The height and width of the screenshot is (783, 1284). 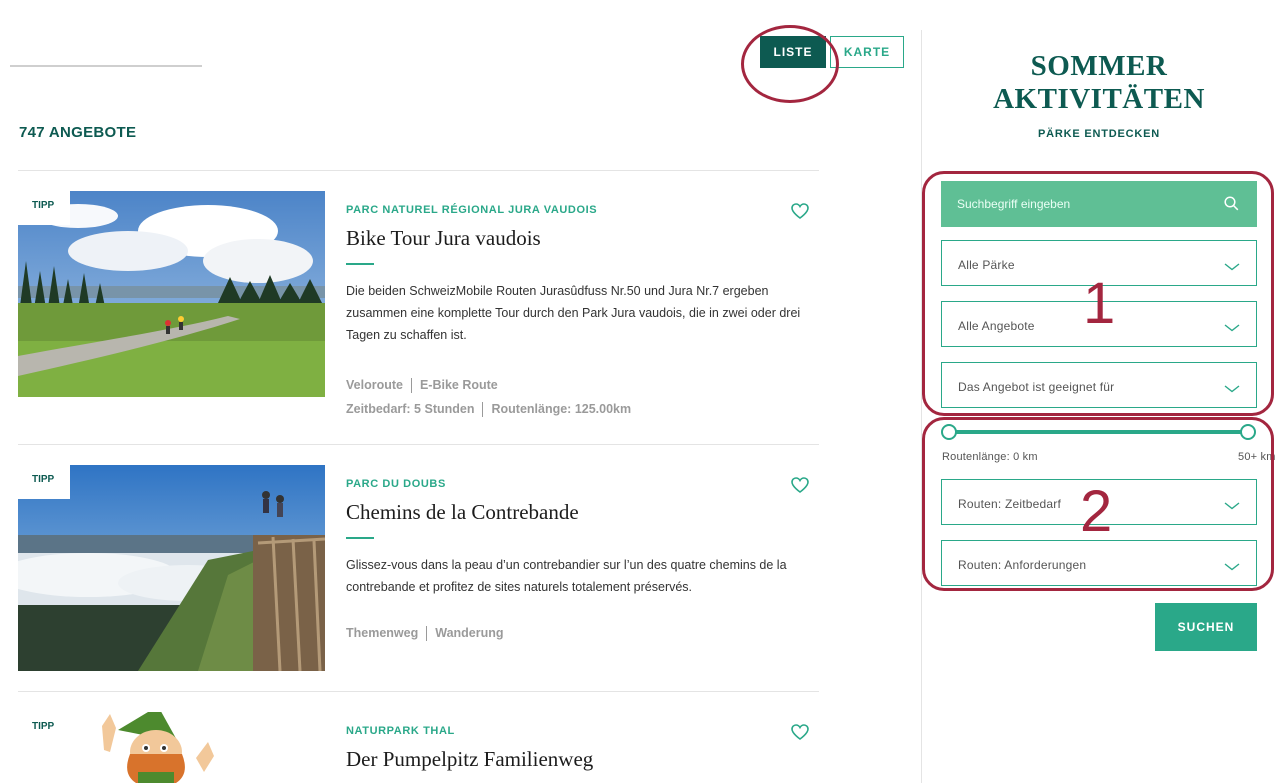 I want to click on list-view-button: LISTE, so click(x=793, y=52).